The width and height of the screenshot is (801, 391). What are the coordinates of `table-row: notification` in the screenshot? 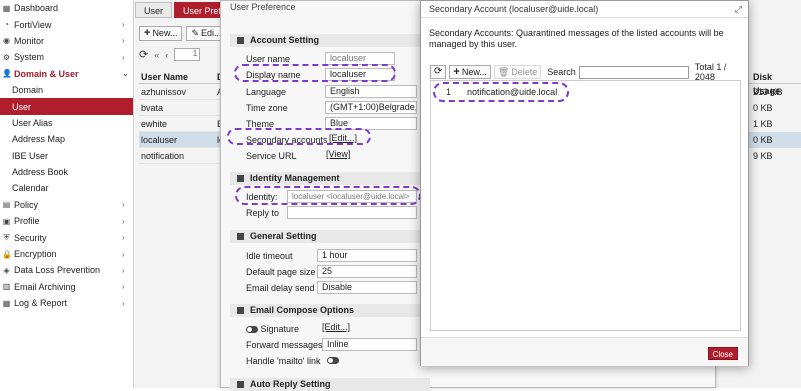 It's located at (182, 156).